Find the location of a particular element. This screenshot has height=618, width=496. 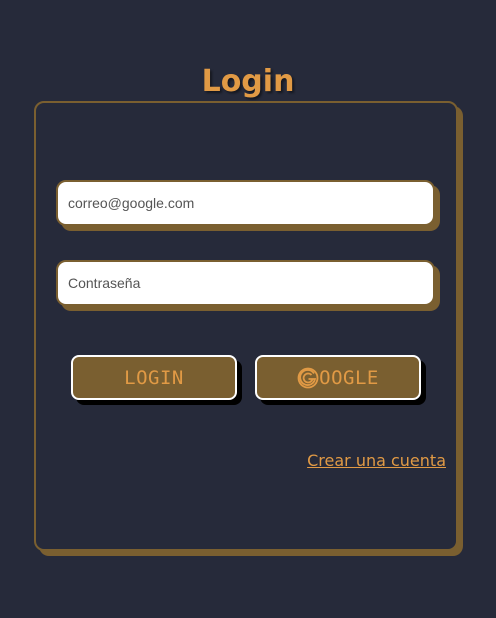

google-login-button: OOGLE is located at coordinates (338, 377).